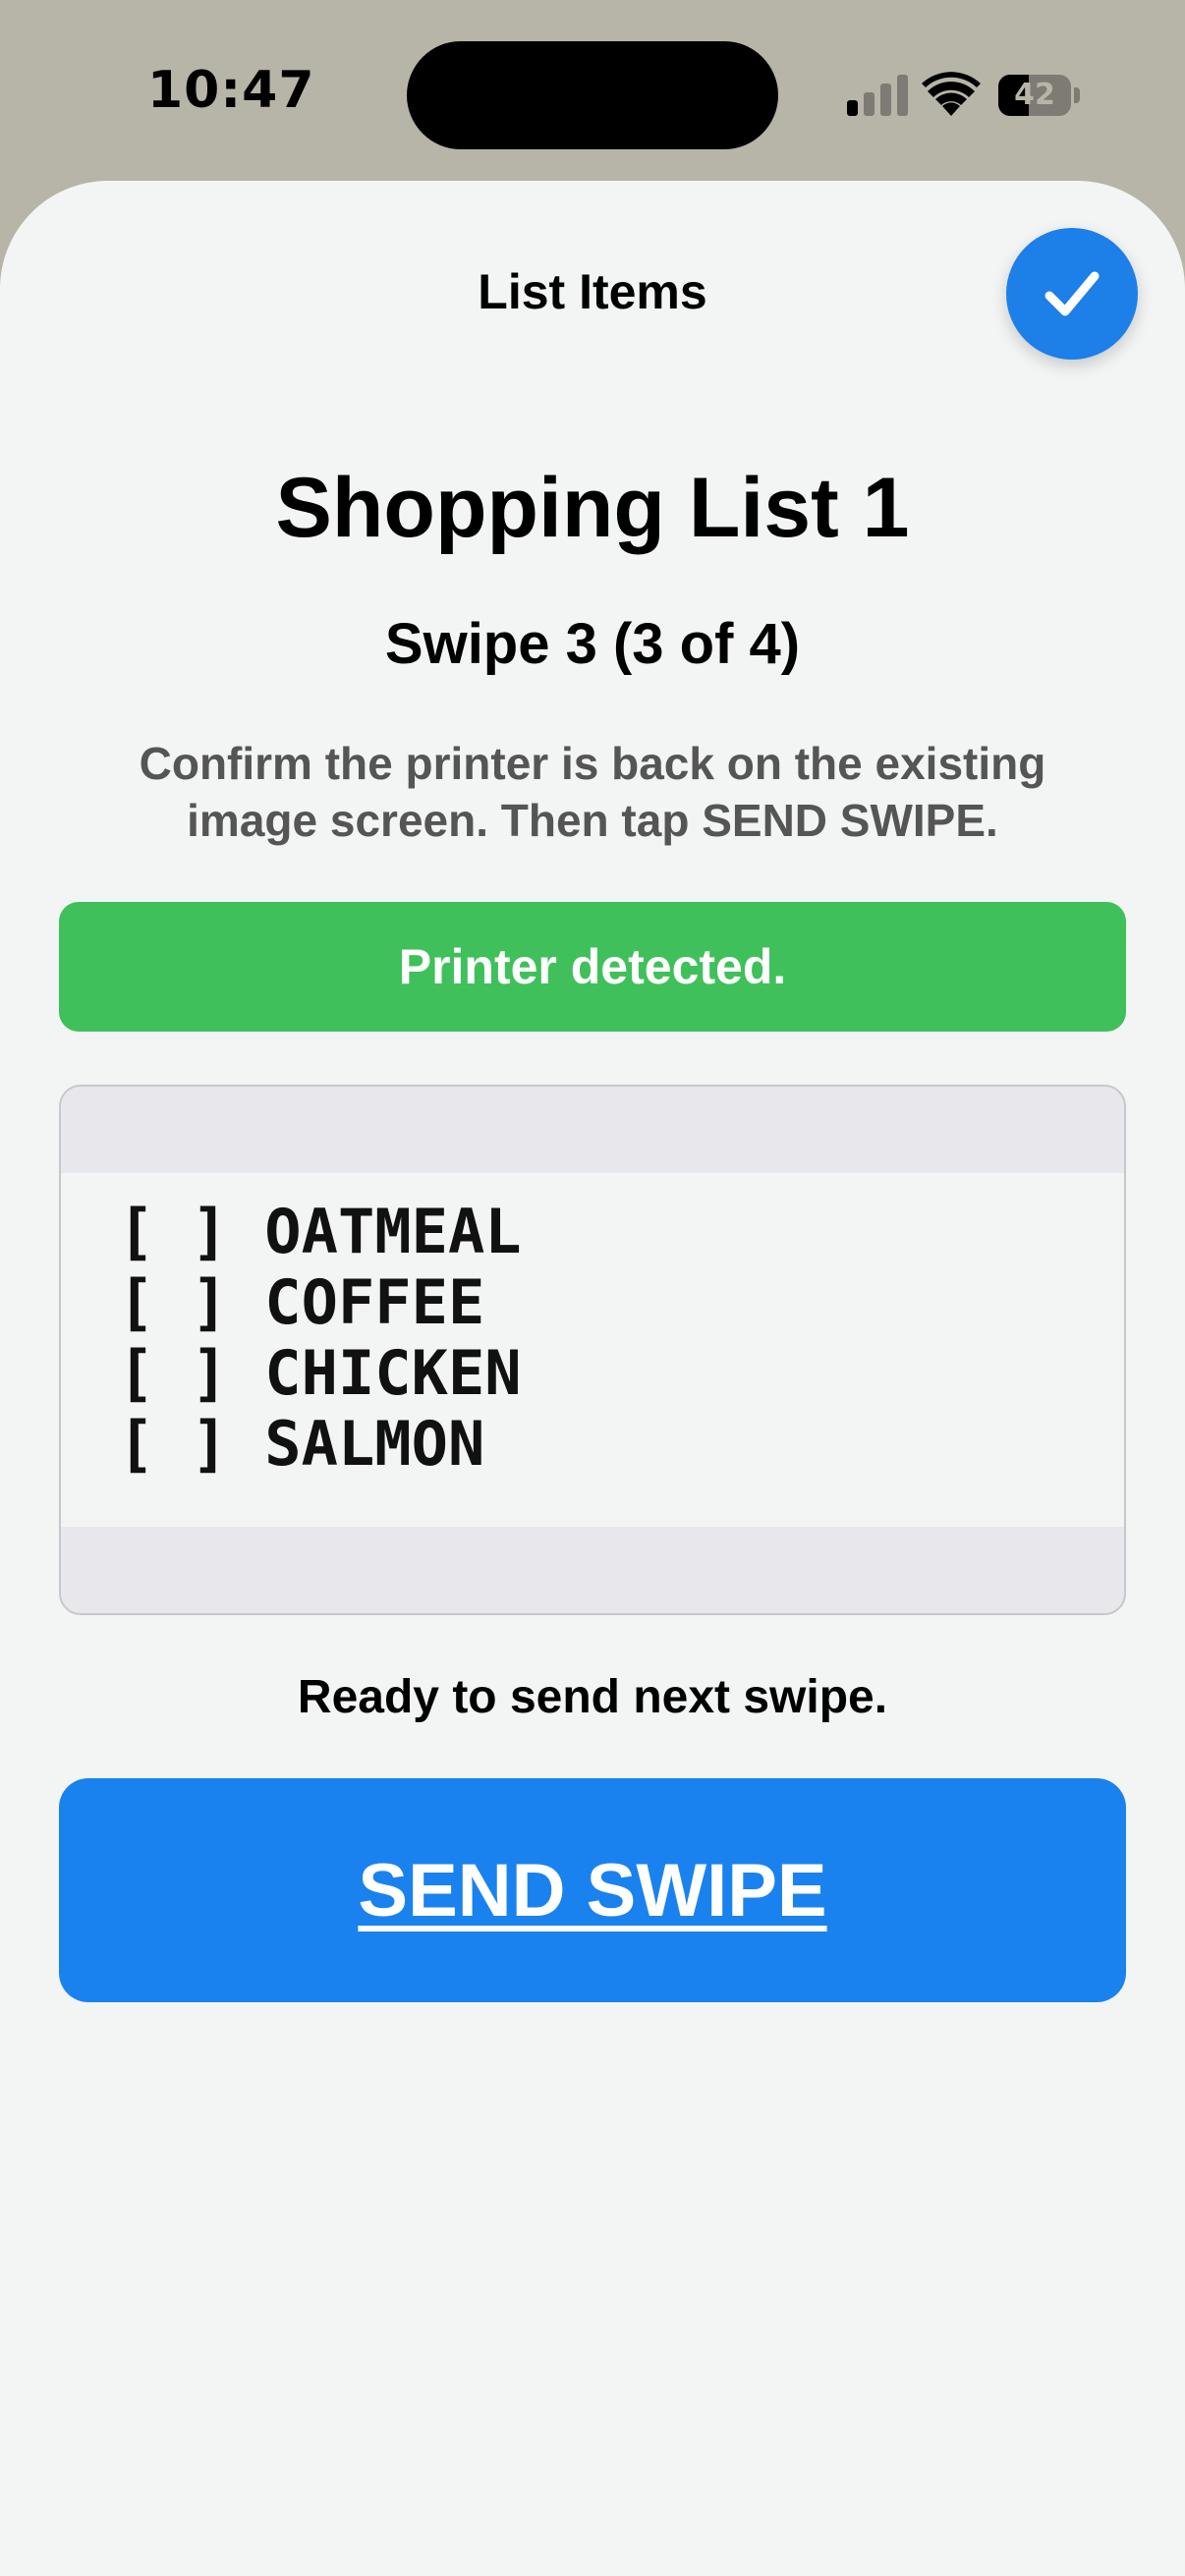  I want to click on status-time: 10:47, so click(231, 90).